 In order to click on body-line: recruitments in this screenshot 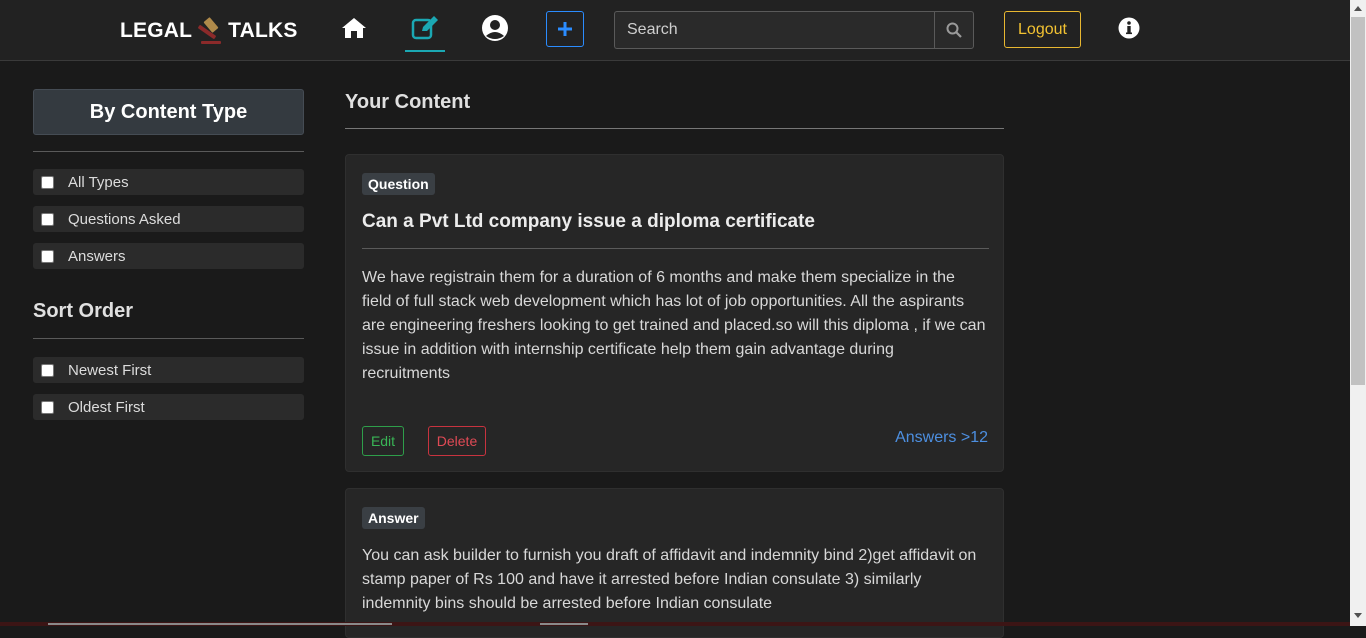, I will do `click(406, 373)`.